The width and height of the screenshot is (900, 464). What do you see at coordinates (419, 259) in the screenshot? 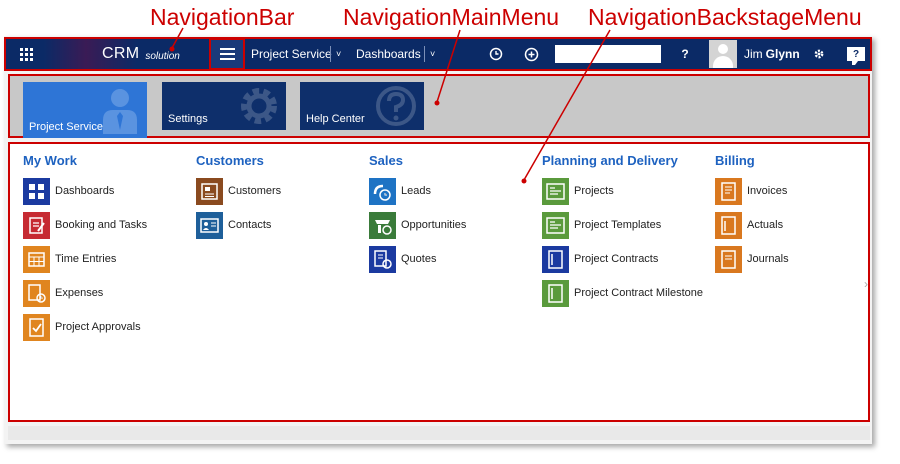
I see `item-label: Quotes` at bounding box center [419, 259].